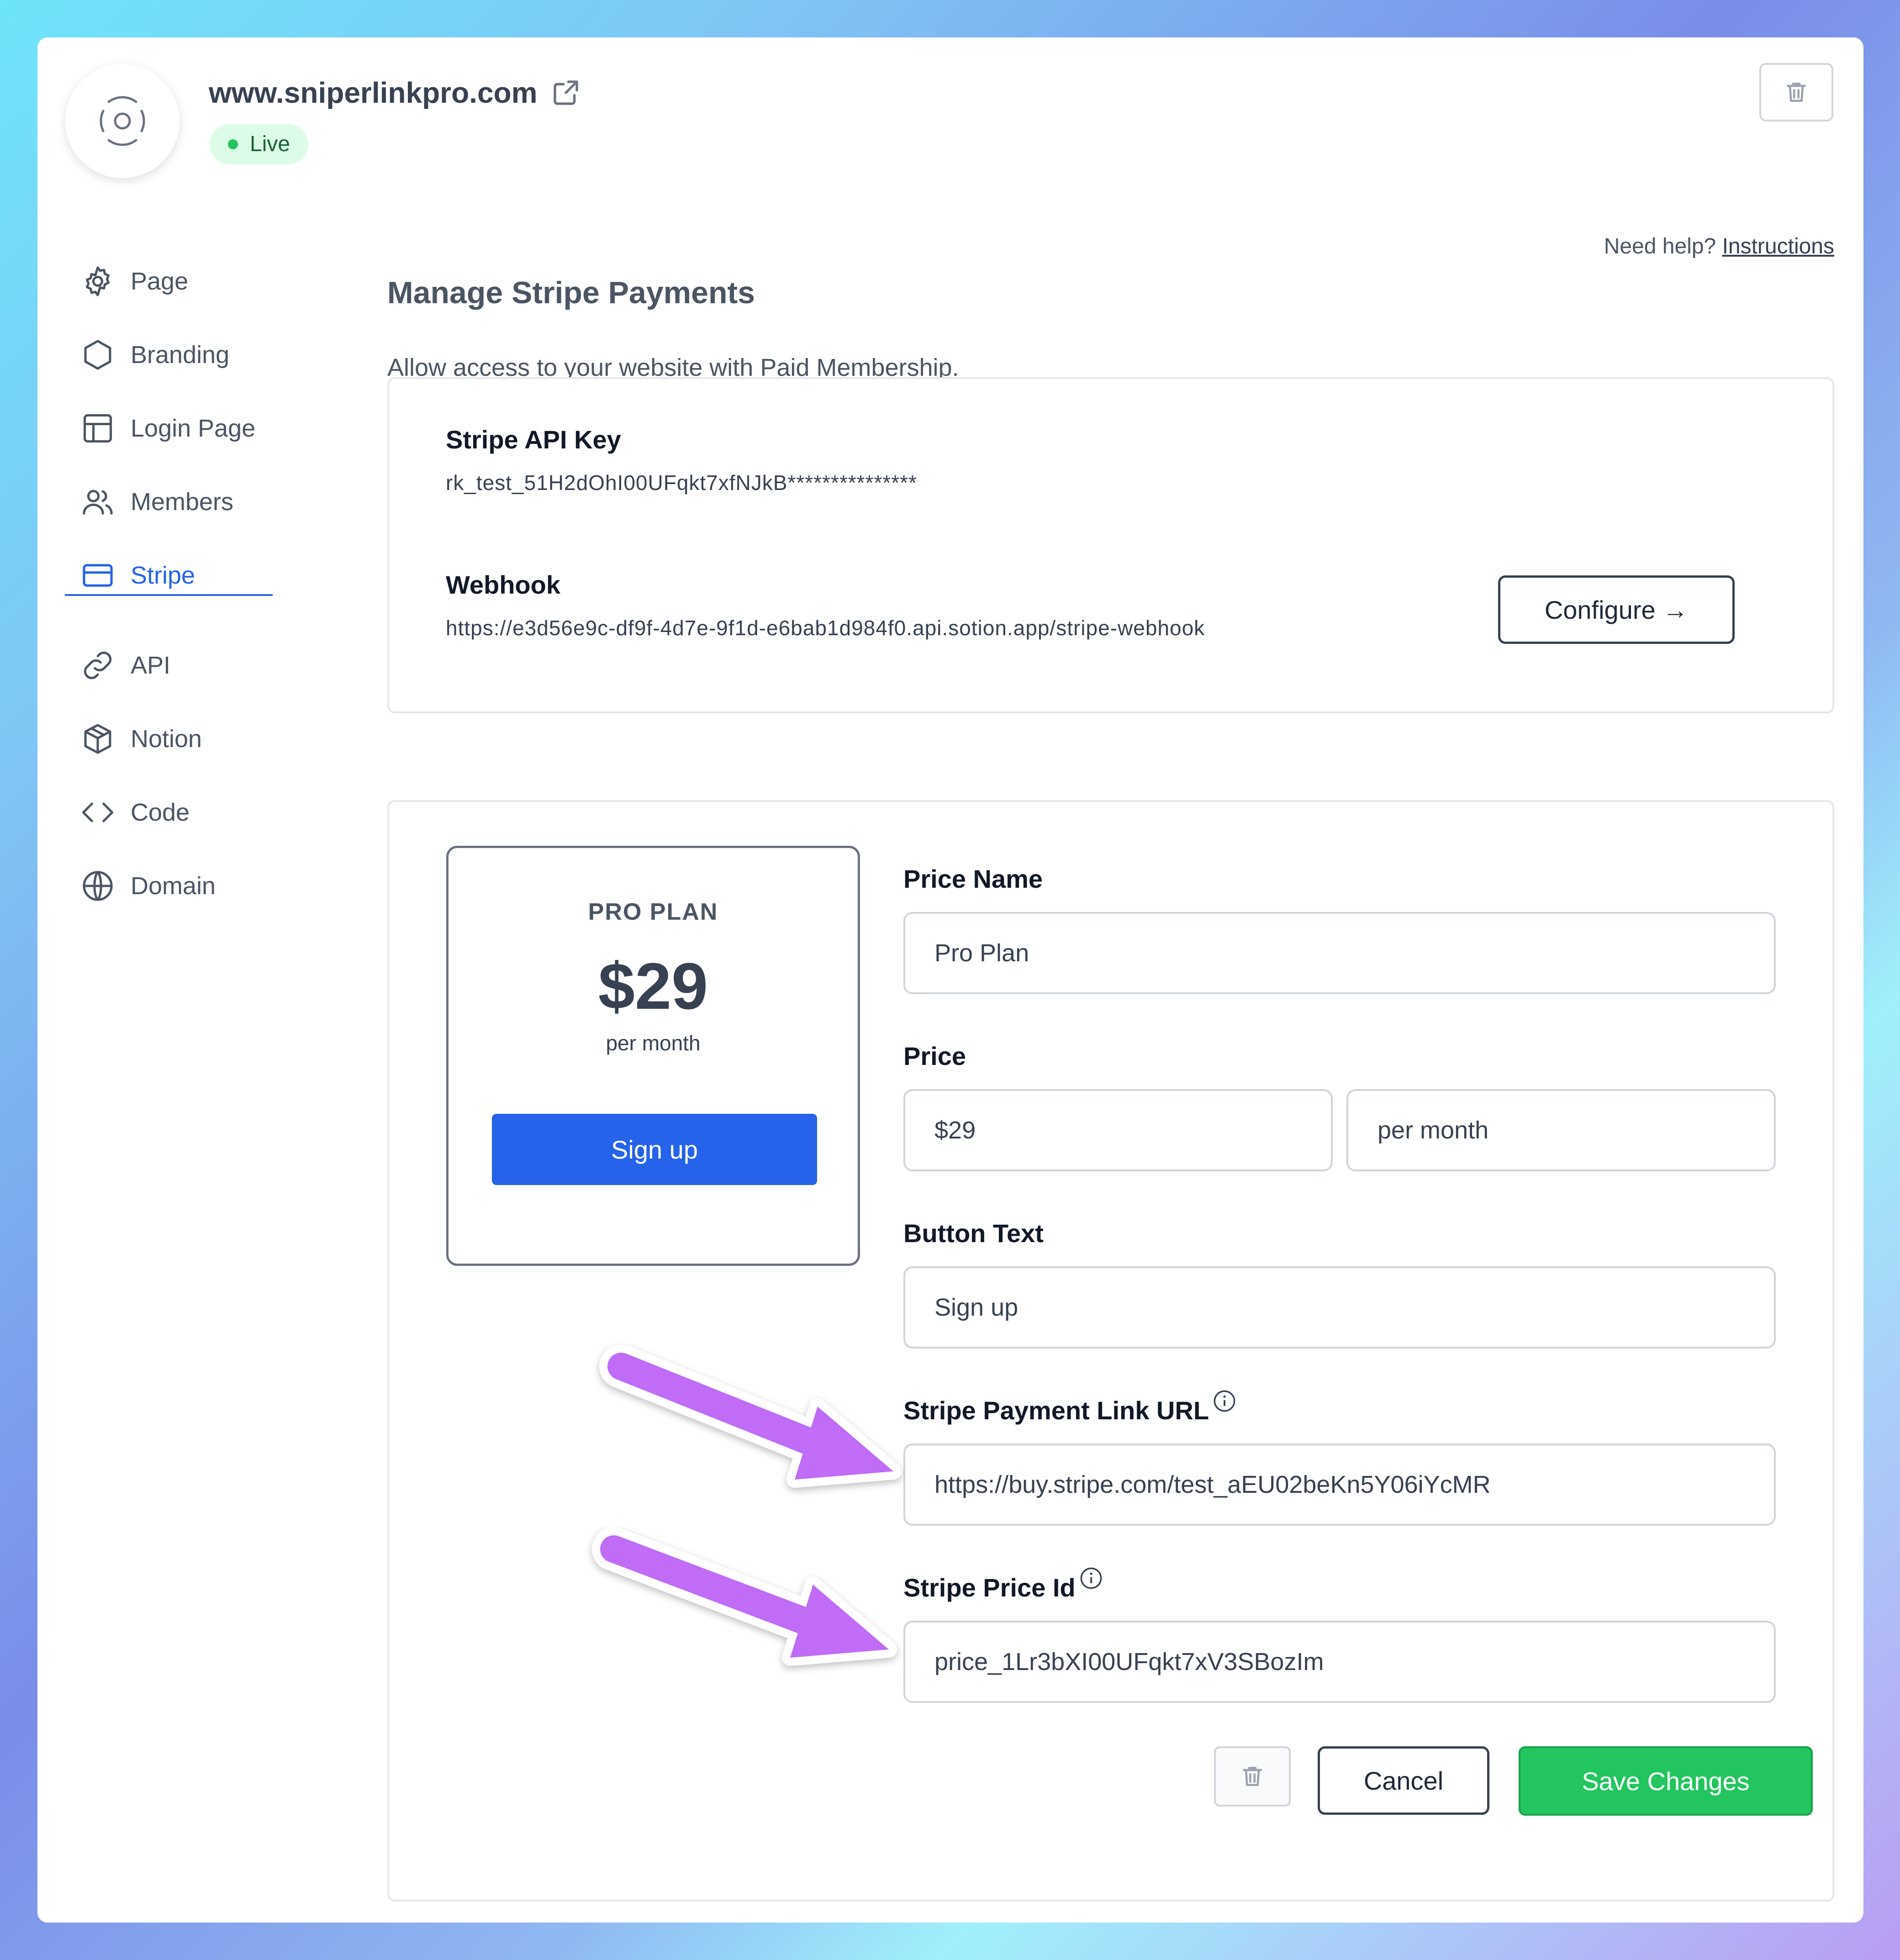 This screenshot has width=1900, height=1960. Describe the element at coordinates (750, 1416) in the screenshot. I see `arrow-to-payment-link` at that location.